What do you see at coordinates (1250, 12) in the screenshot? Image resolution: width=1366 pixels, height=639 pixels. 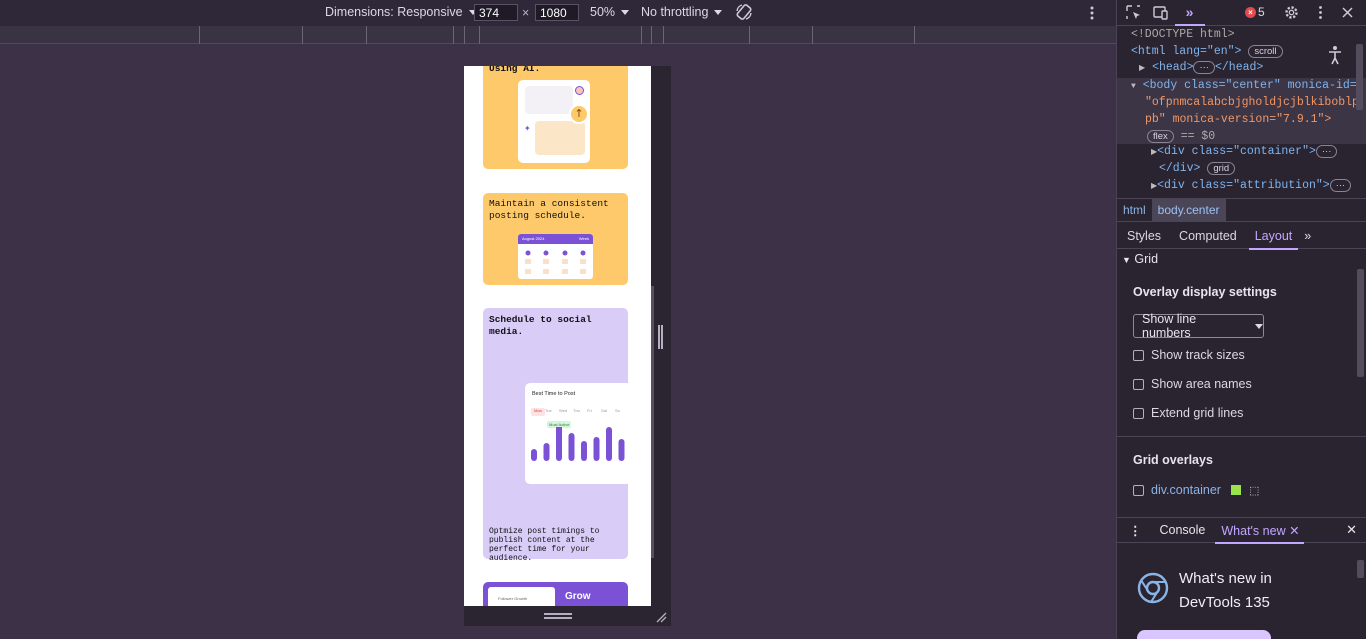 I see `error-icon: ×` at bounding box center [1250, 12].